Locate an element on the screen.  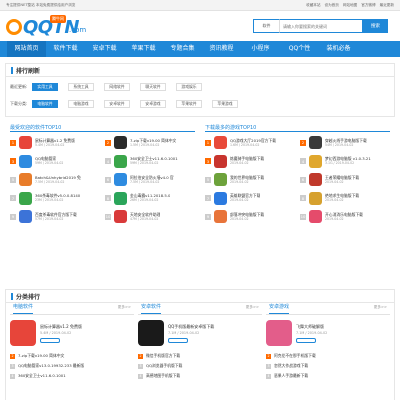
rank-item: 1 QQ游戏大厅2019官方下载 1.6M / 2019-04-02 is located at coordinates (250, 142).